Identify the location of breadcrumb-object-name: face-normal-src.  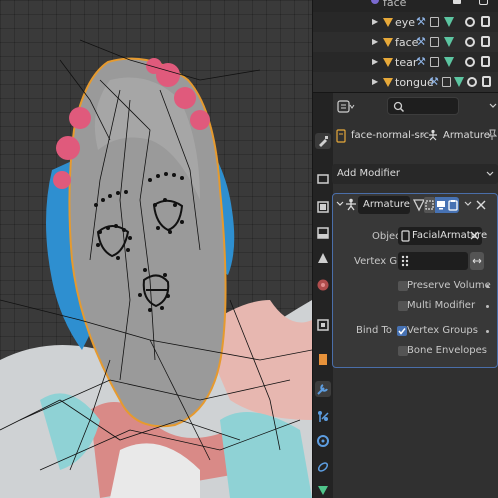
(390, 135).